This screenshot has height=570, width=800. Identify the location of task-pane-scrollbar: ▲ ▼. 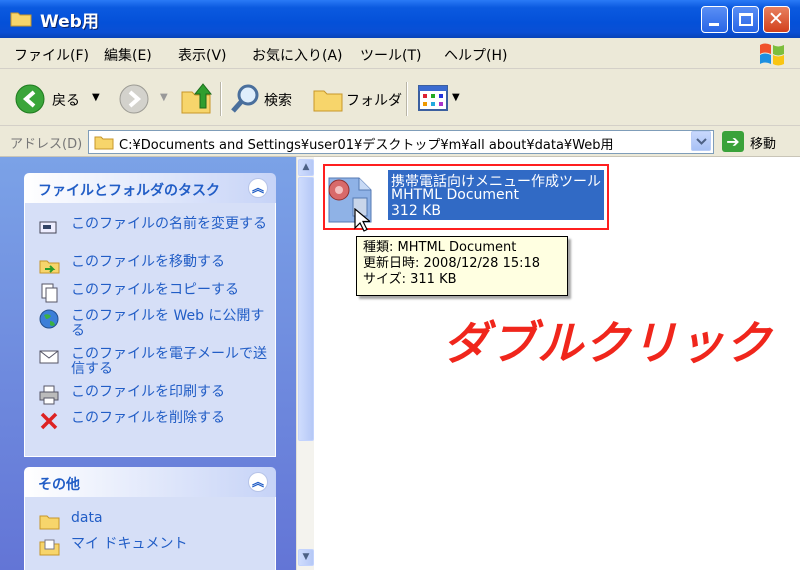
(305, 363).